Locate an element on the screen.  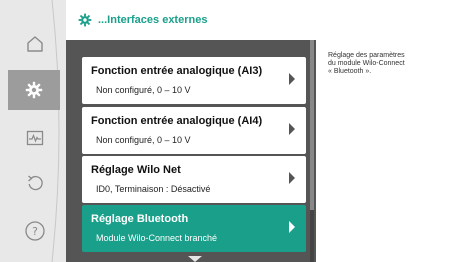
nav-diagnostics-button is located at coordinates (35, 138).